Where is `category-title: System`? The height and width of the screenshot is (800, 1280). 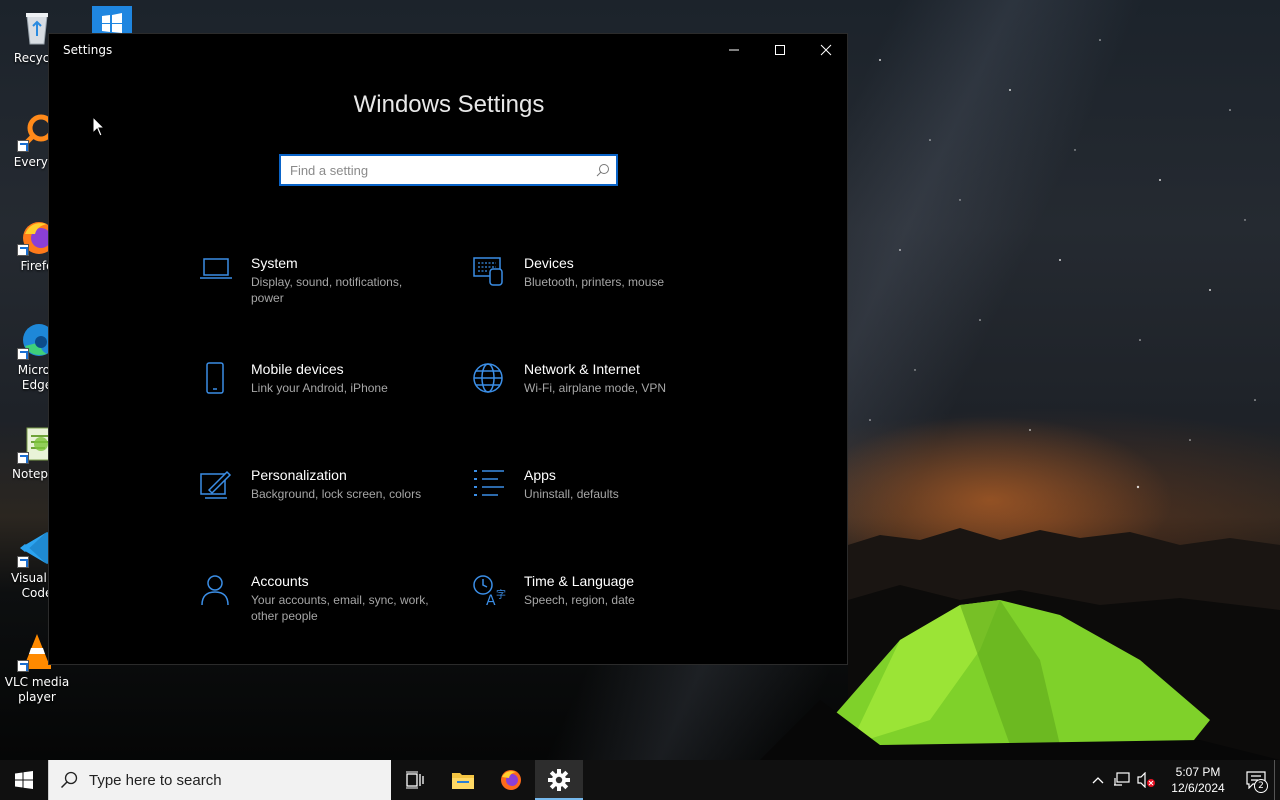 category-title: System is located at coordinates (274, 263).